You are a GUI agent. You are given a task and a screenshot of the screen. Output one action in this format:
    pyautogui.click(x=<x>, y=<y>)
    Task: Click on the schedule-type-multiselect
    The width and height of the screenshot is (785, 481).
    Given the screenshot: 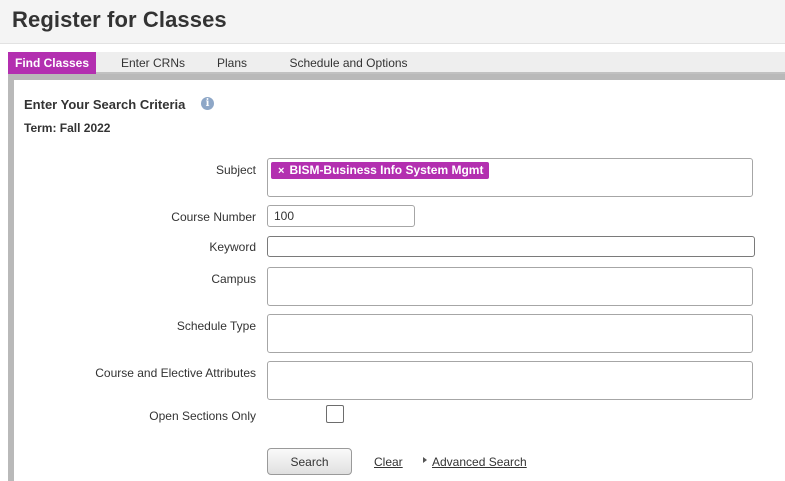 What is the action you would take?
    pyautogui.click(x=510, y=333)
    